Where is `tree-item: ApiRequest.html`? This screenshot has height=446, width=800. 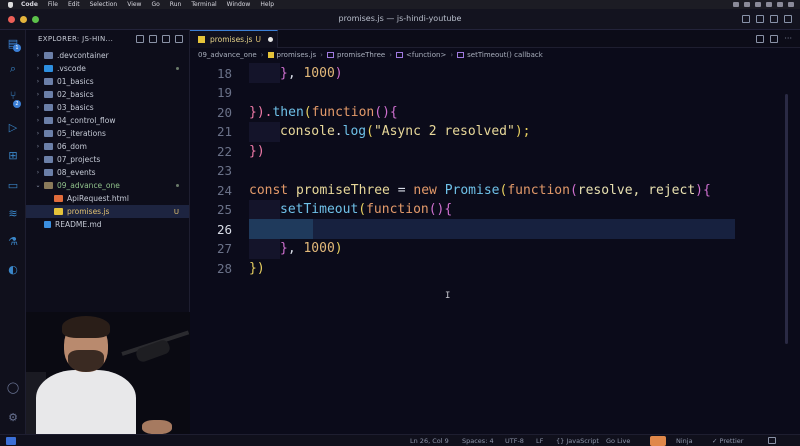 tree-item: ApiRequest.html is located at coordinates (107, 198).